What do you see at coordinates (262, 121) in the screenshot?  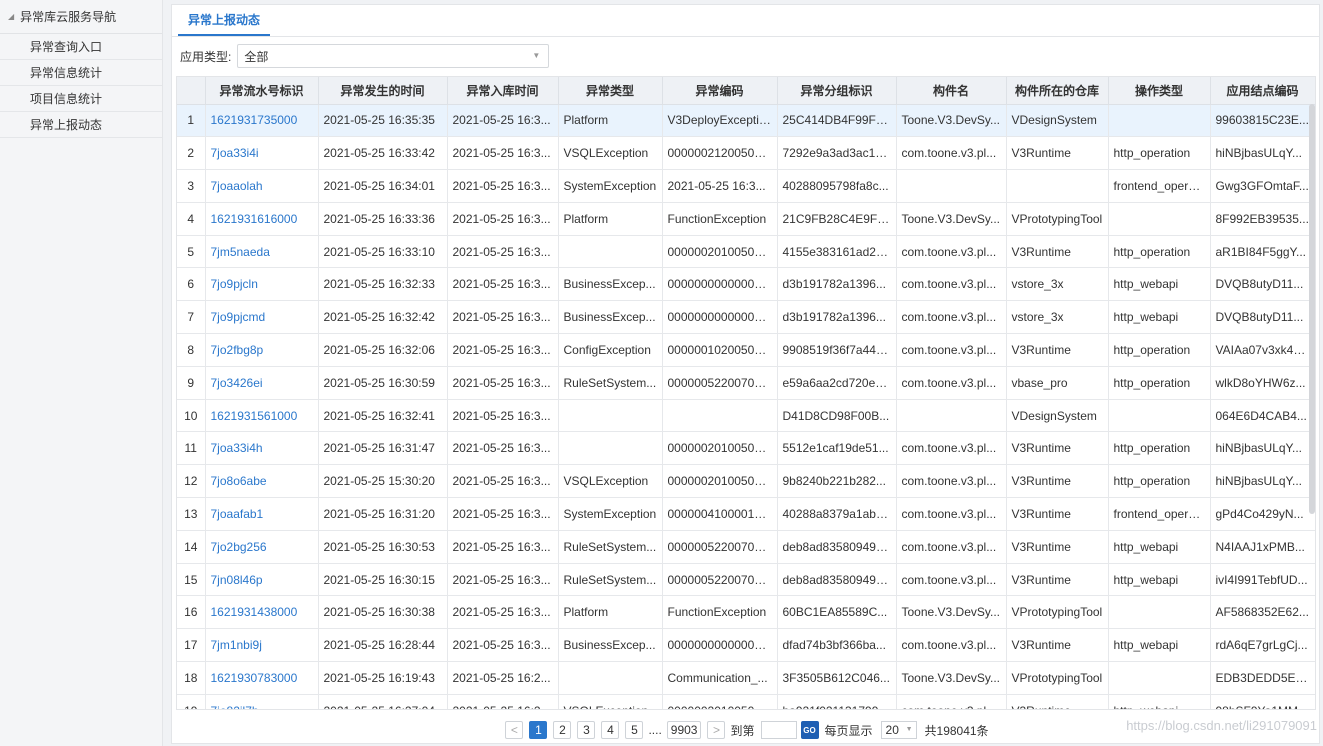 I see `table-cell-col-serial-id: 1621931735000` at bounding box center [262, 121].